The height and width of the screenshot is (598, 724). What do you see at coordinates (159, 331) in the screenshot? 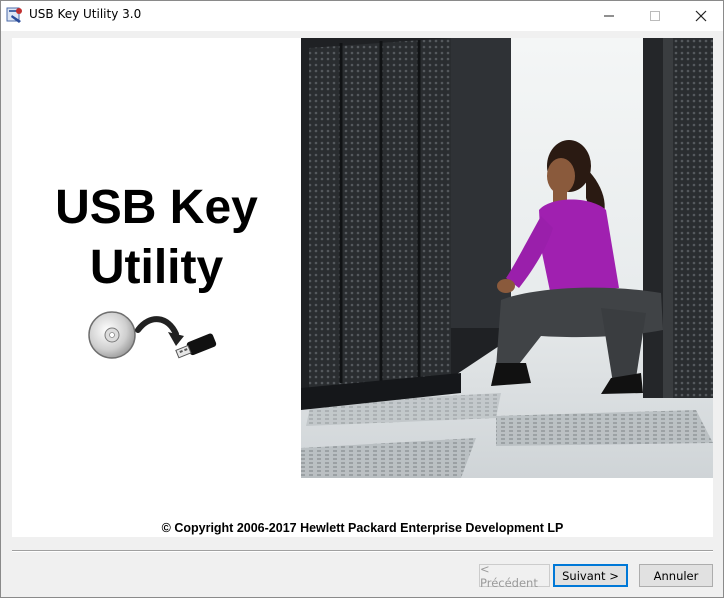
I see `arrow-icon` at bounding box center [159, 331].